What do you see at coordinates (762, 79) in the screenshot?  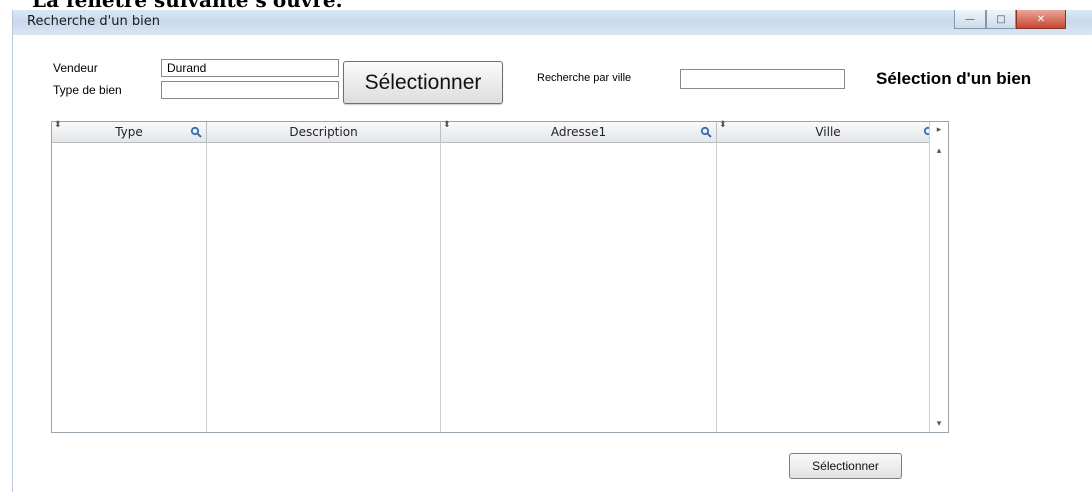 I see `ville-search-input` at bounding box center [762, 79].